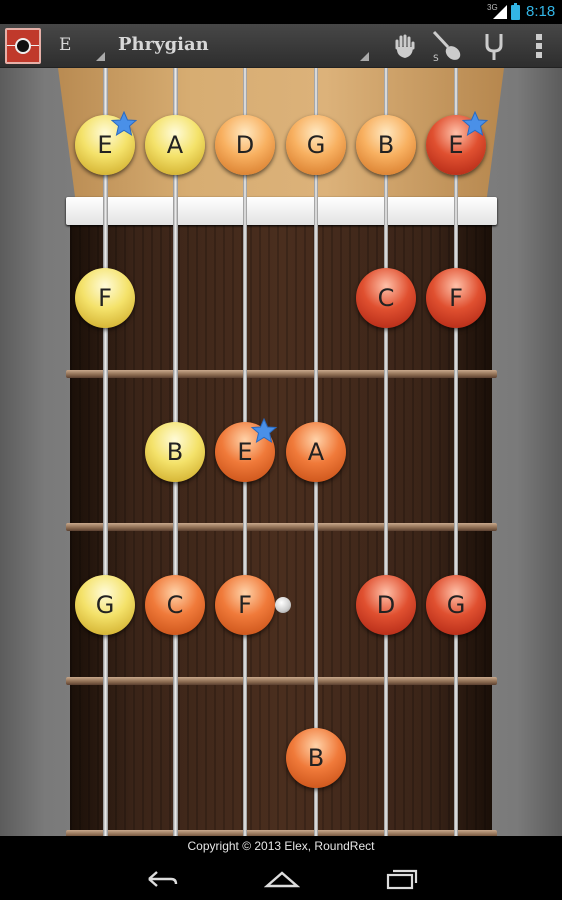  I want to click on note-b-string5-fret0: B, so click(386, 145).